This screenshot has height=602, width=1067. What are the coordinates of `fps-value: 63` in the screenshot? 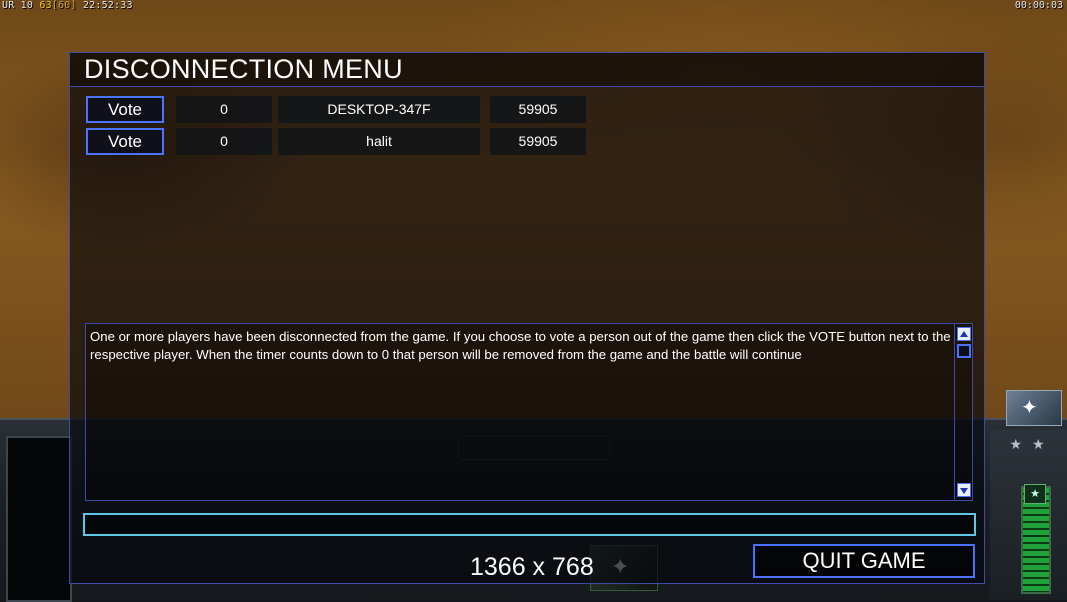 It's located at (45, 5).